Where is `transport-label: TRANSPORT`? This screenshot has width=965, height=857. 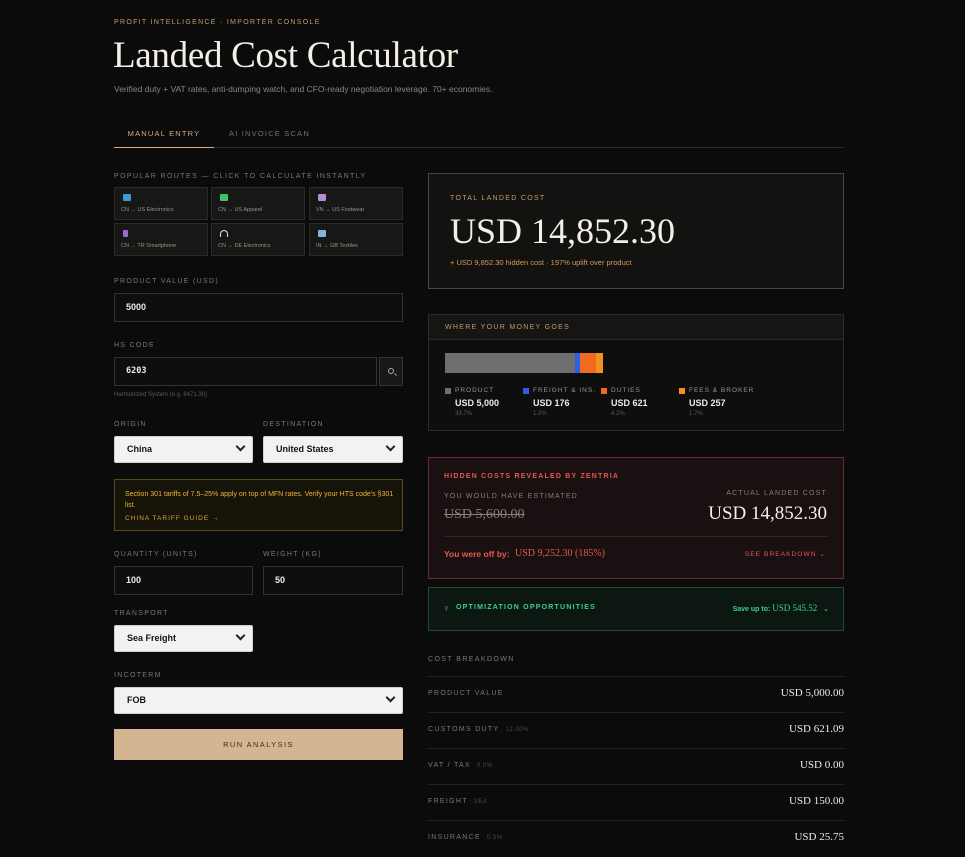 transport-label: TRANSPORT is located at coordinates (141, 613).